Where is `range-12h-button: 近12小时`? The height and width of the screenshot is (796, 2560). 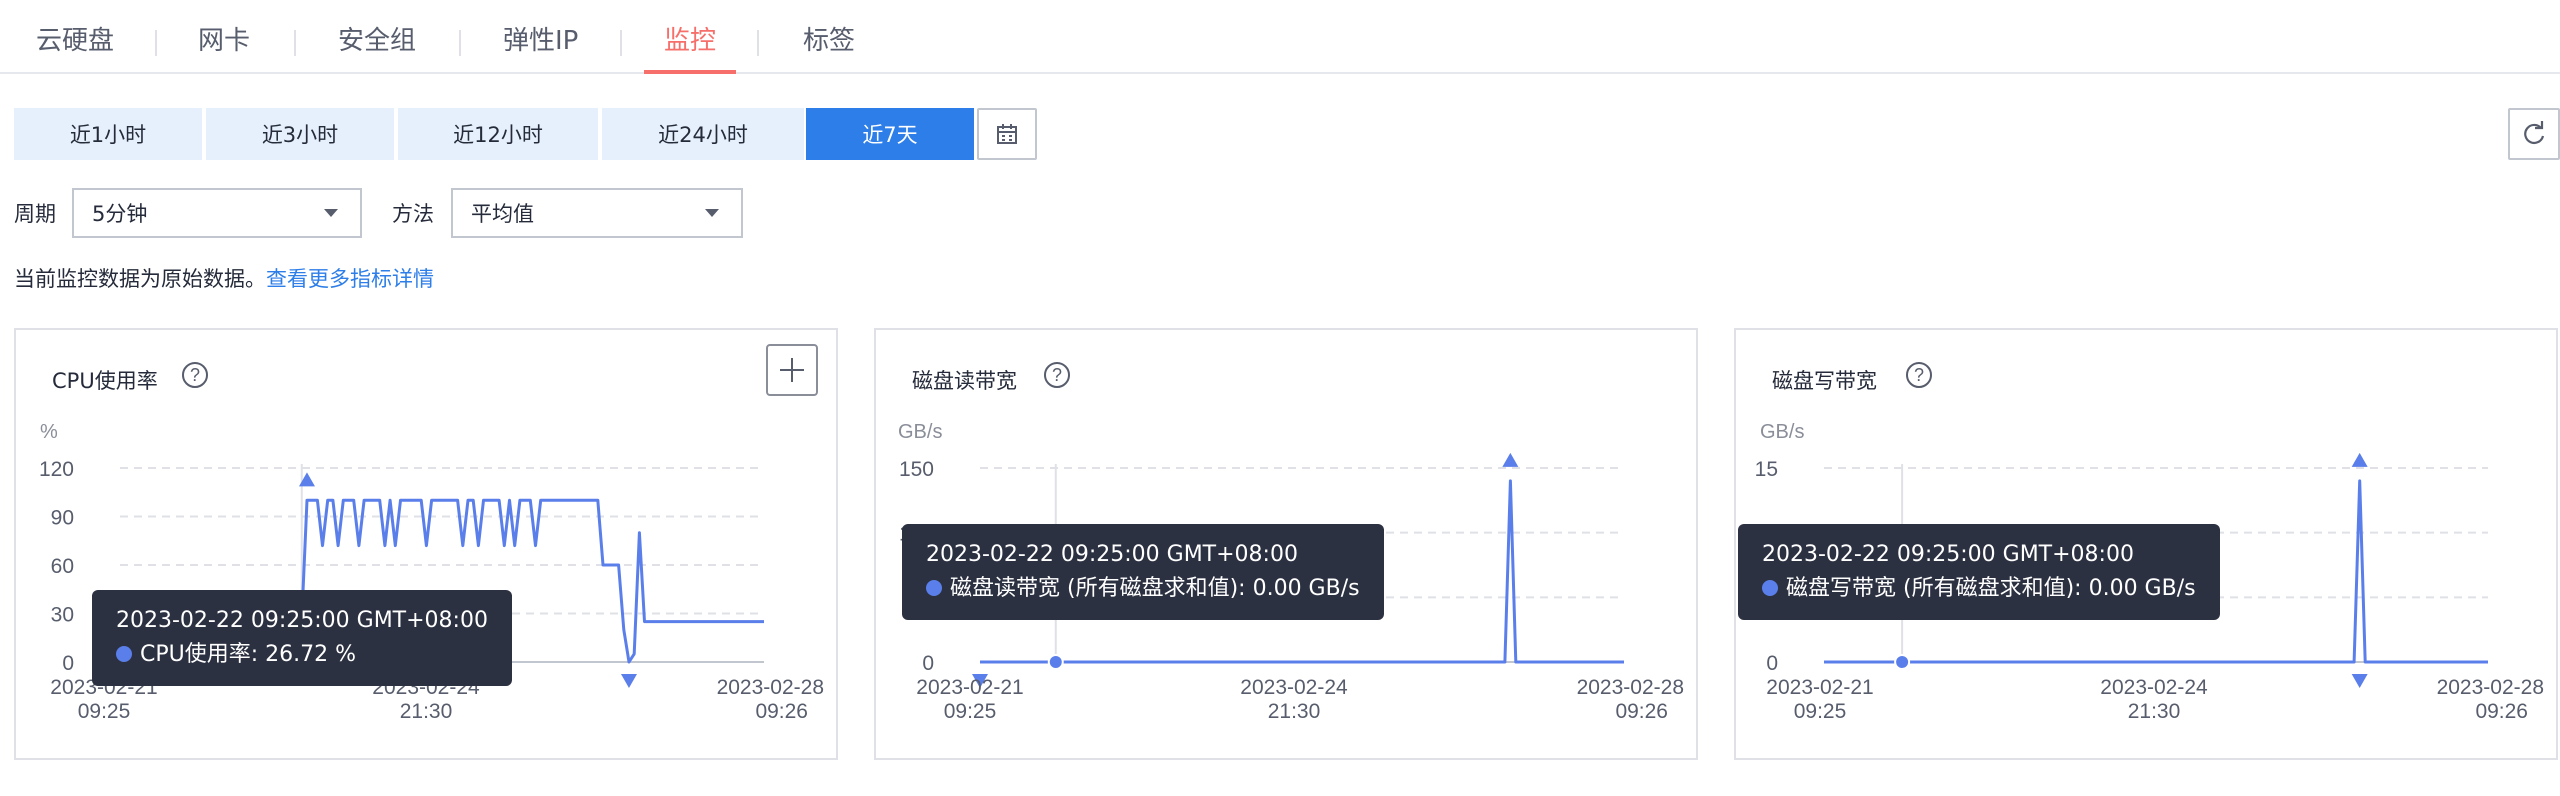 range-12h-button: 近12小时 is located at coordinates (498, 134).